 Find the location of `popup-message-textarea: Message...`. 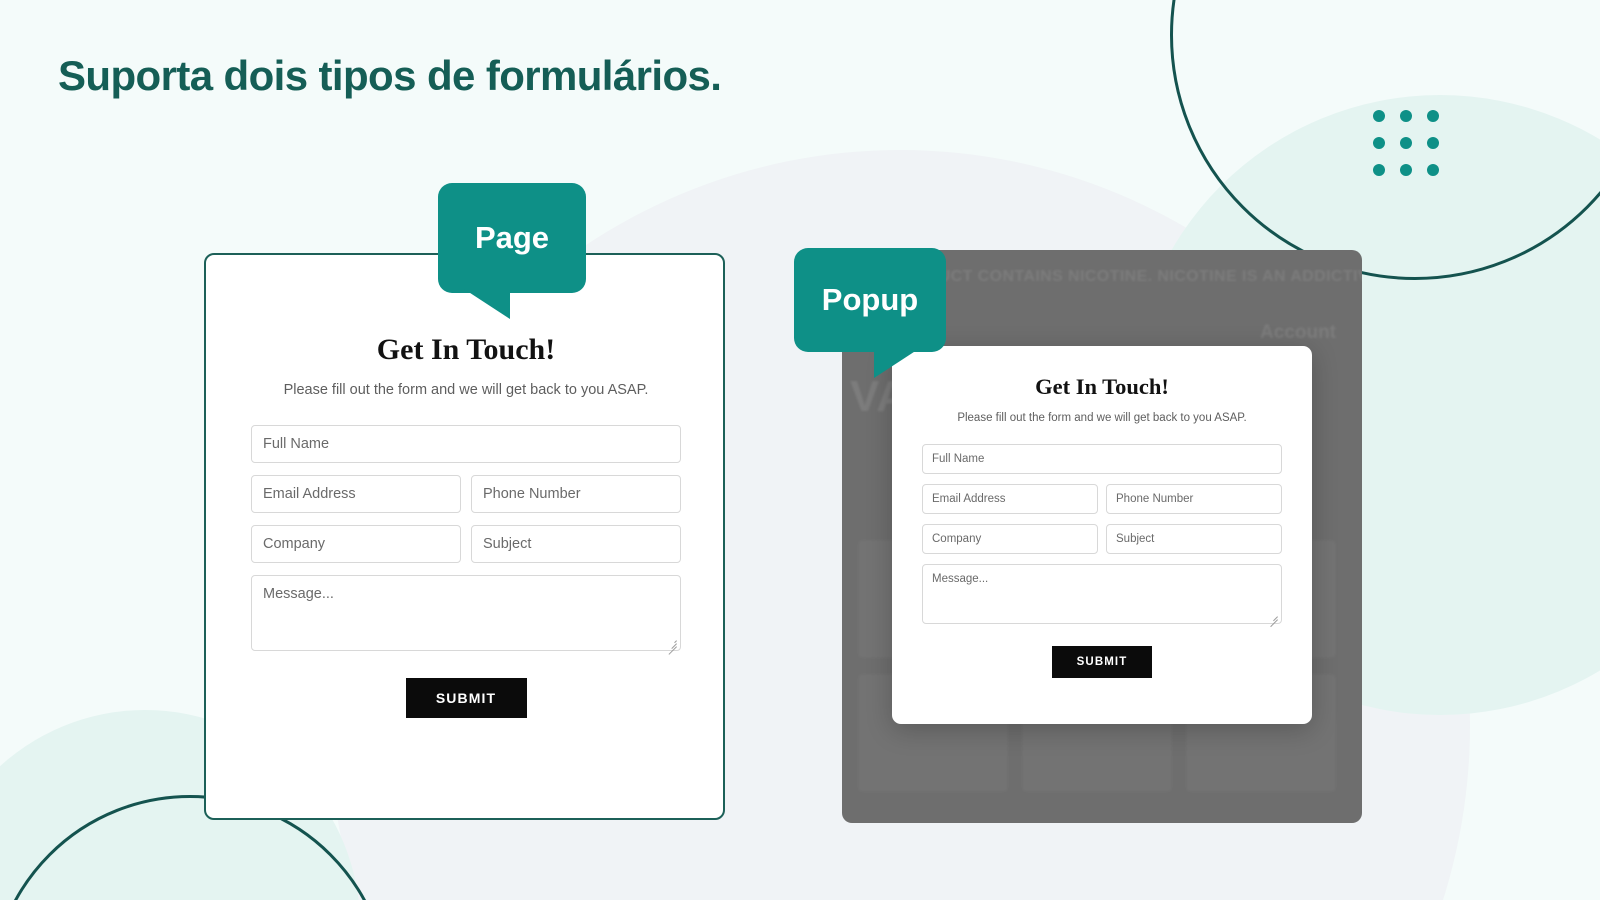

popup-message-textarea: Message... is located at coordinates (1102, 596).